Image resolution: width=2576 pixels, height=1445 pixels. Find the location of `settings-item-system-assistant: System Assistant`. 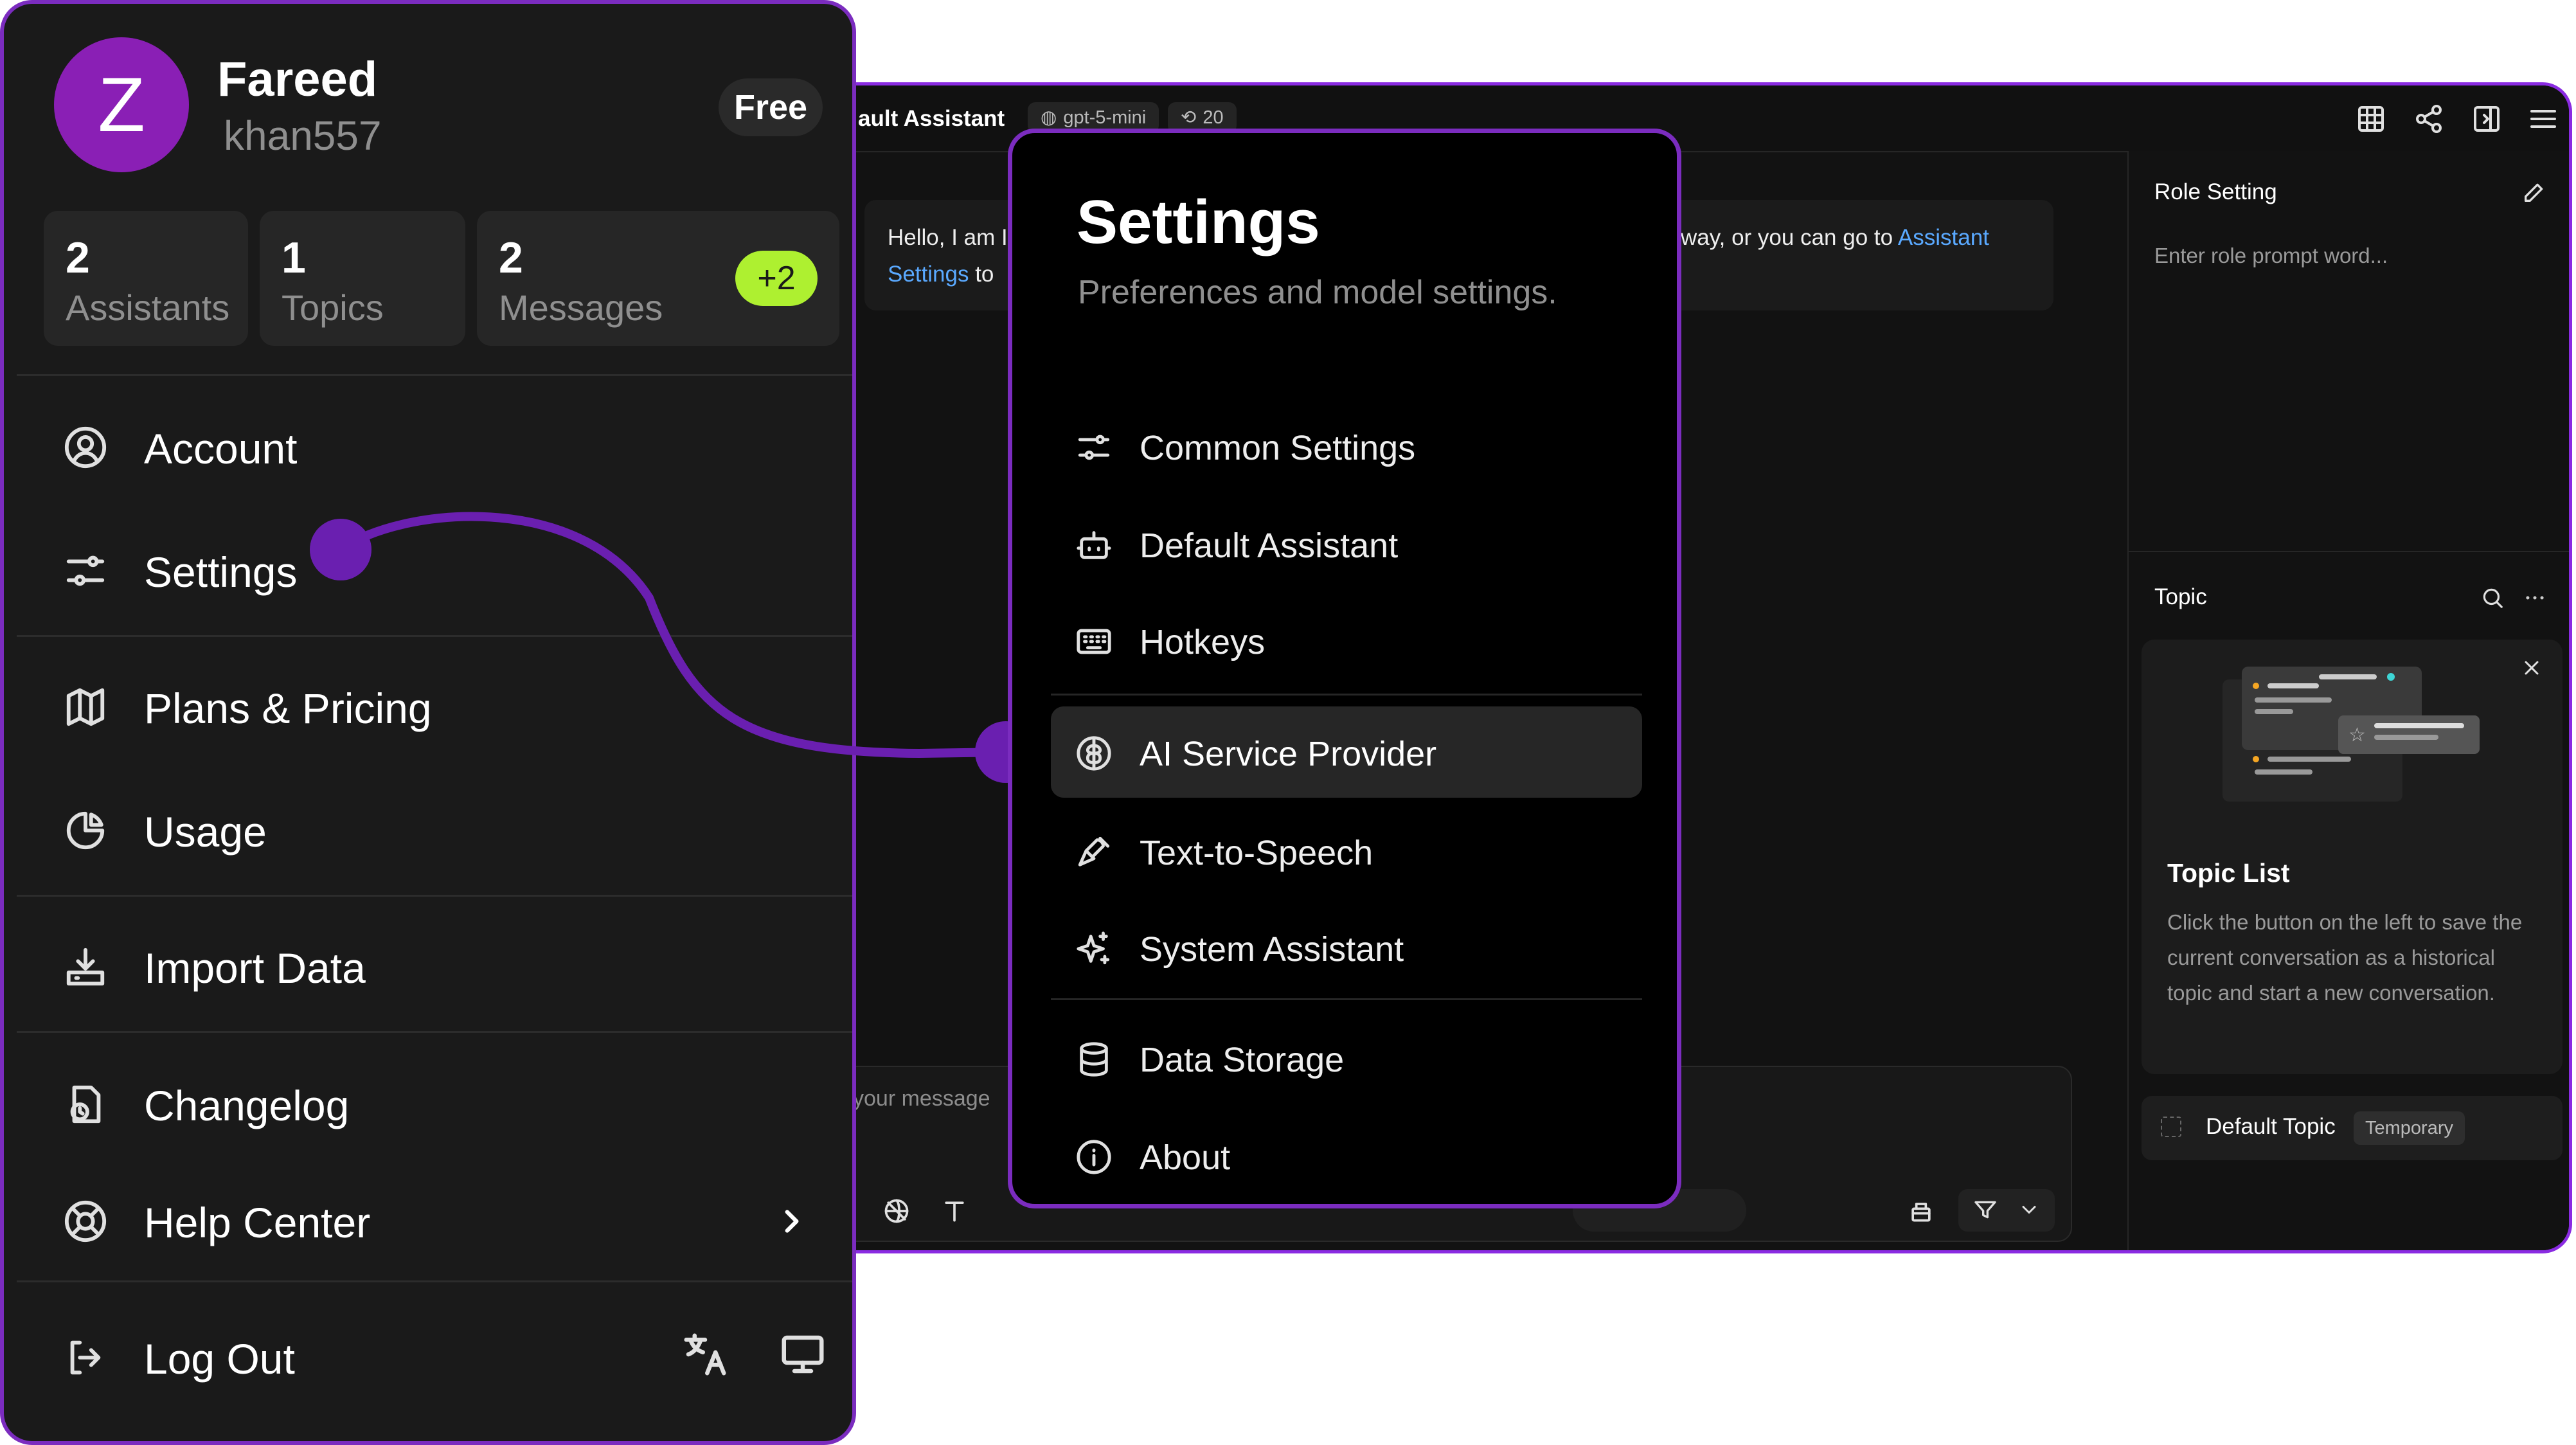

settings-item-system-assistant: System Assistant is located at coordinates (1346, 948).